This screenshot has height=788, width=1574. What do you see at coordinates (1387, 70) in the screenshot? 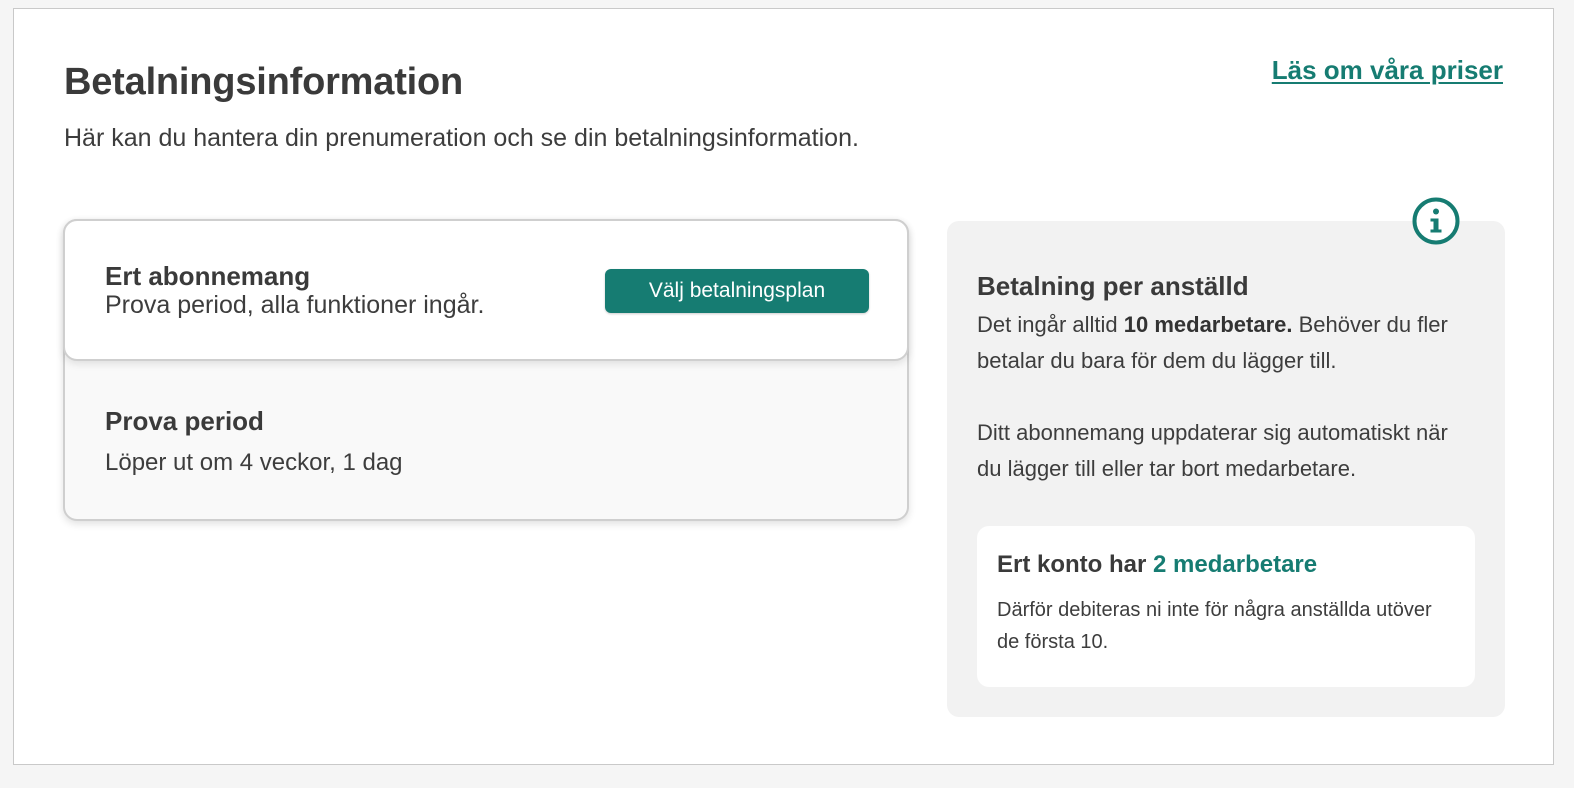
I see `pricing-link: Läs om våra priser` at bounding box center [1387, 70].